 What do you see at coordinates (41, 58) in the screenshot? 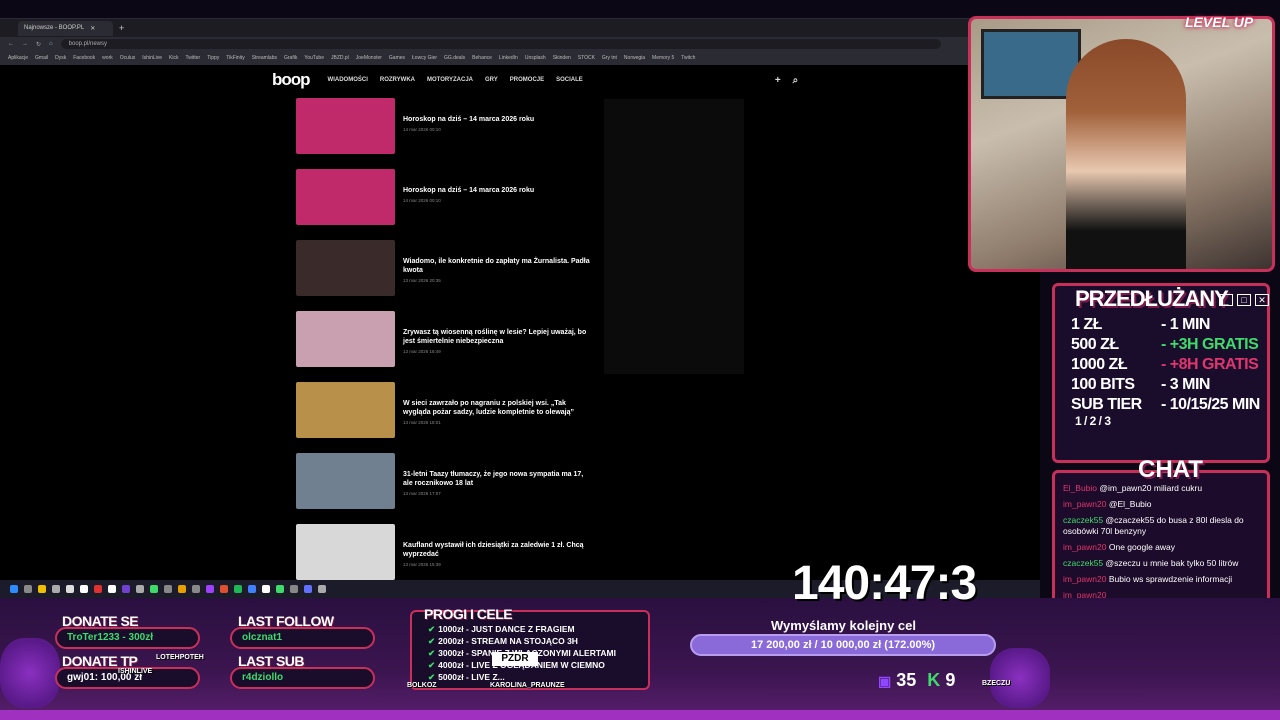
I see `bookmark-item: Gmail` at bounding box center [41, 58].